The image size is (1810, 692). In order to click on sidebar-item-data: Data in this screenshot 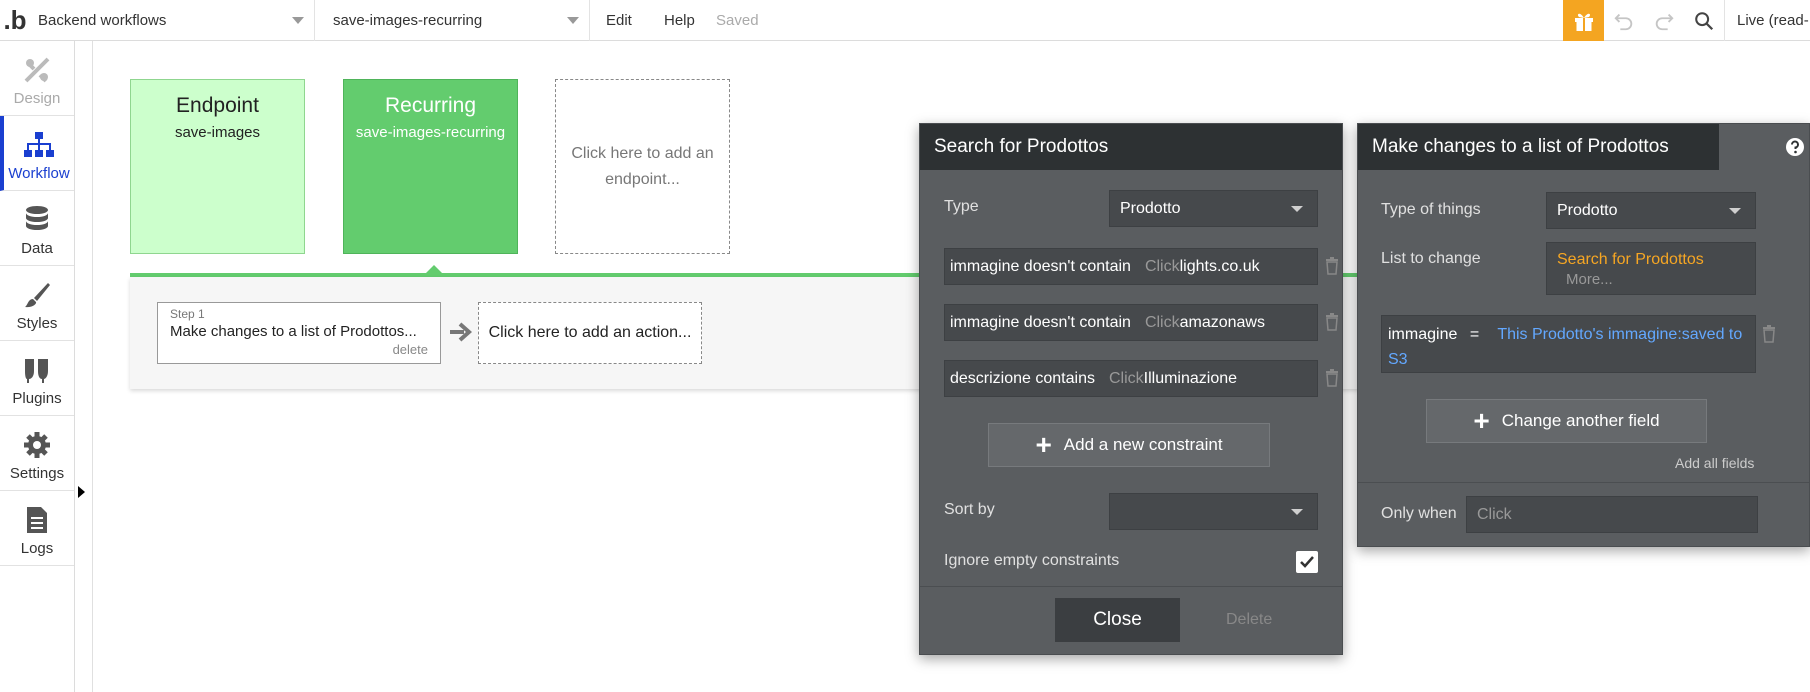, I will do `click(37, 228)`.